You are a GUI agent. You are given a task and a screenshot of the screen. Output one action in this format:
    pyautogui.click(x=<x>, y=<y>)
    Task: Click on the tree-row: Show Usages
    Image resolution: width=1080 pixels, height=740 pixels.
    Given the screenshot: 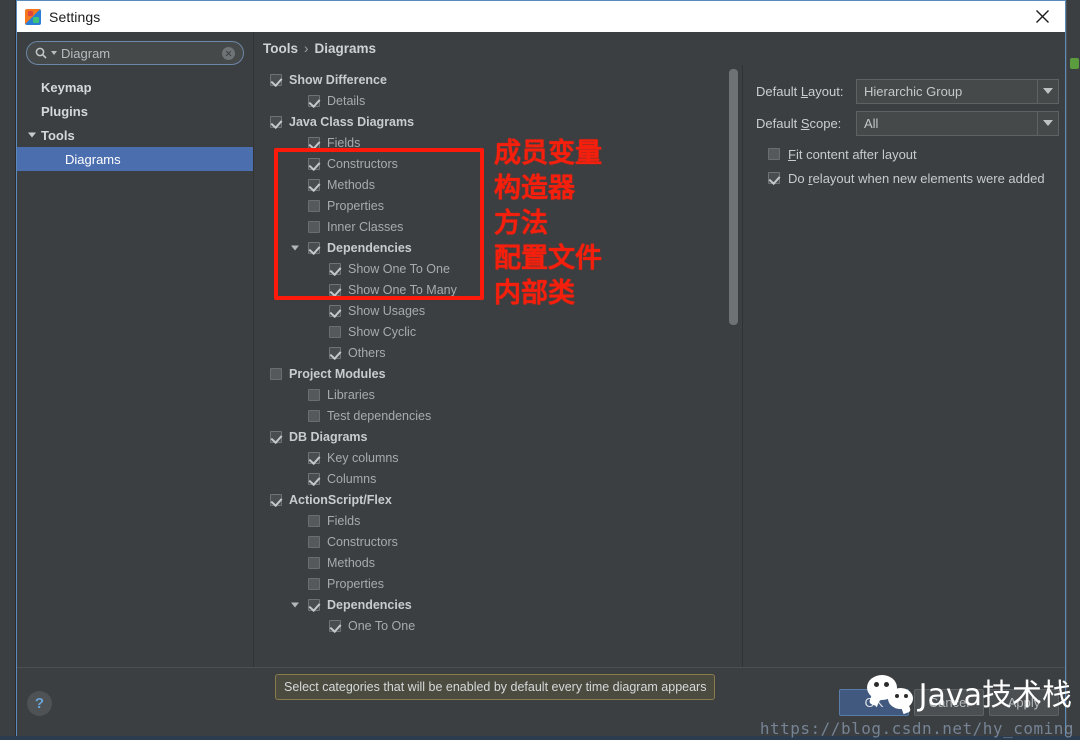 What is the action you would take?
    pyautogui.click(x=498, y=310)
    